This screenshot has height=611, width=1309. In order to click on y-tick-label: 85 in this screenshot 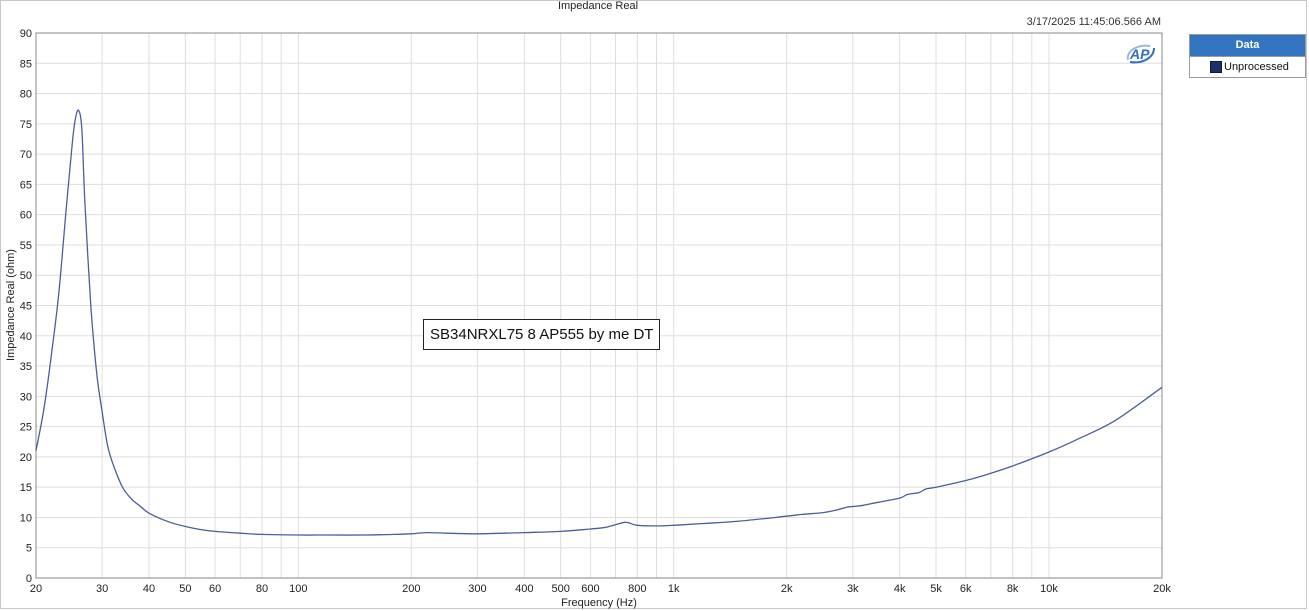, I will do `click(26, 64)`.